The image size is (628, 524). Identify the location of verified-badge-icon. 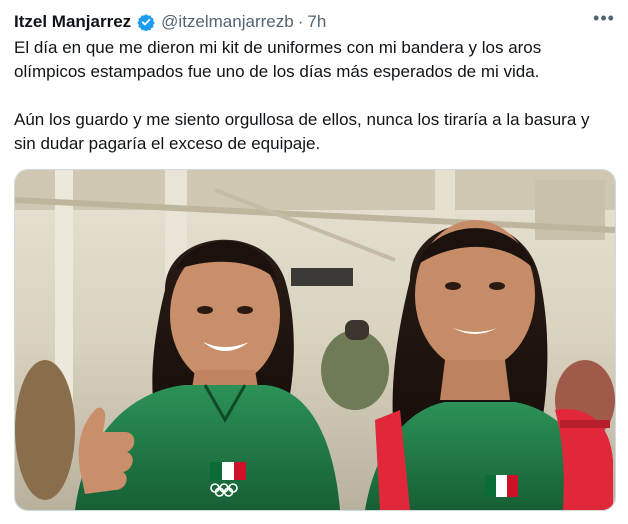
(146, 22).